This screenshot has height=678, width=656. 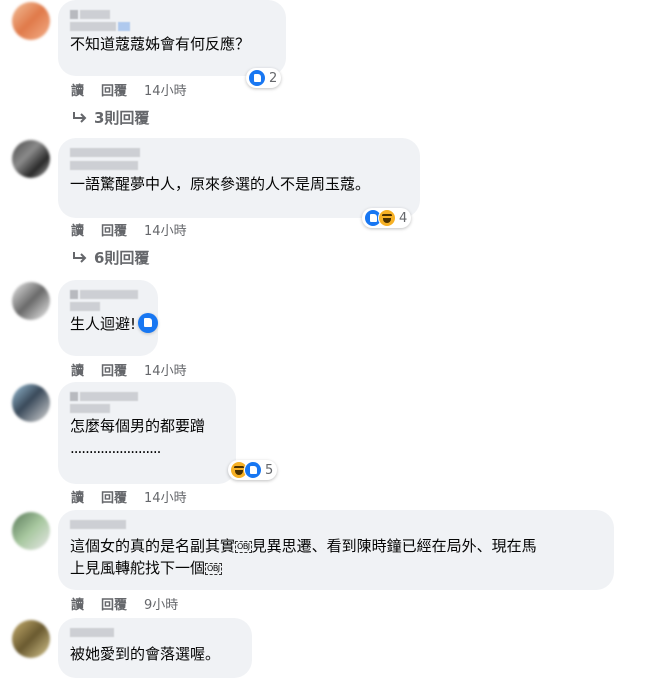 I want to click on reaction-summary: 2, so click(x=264, y=78).